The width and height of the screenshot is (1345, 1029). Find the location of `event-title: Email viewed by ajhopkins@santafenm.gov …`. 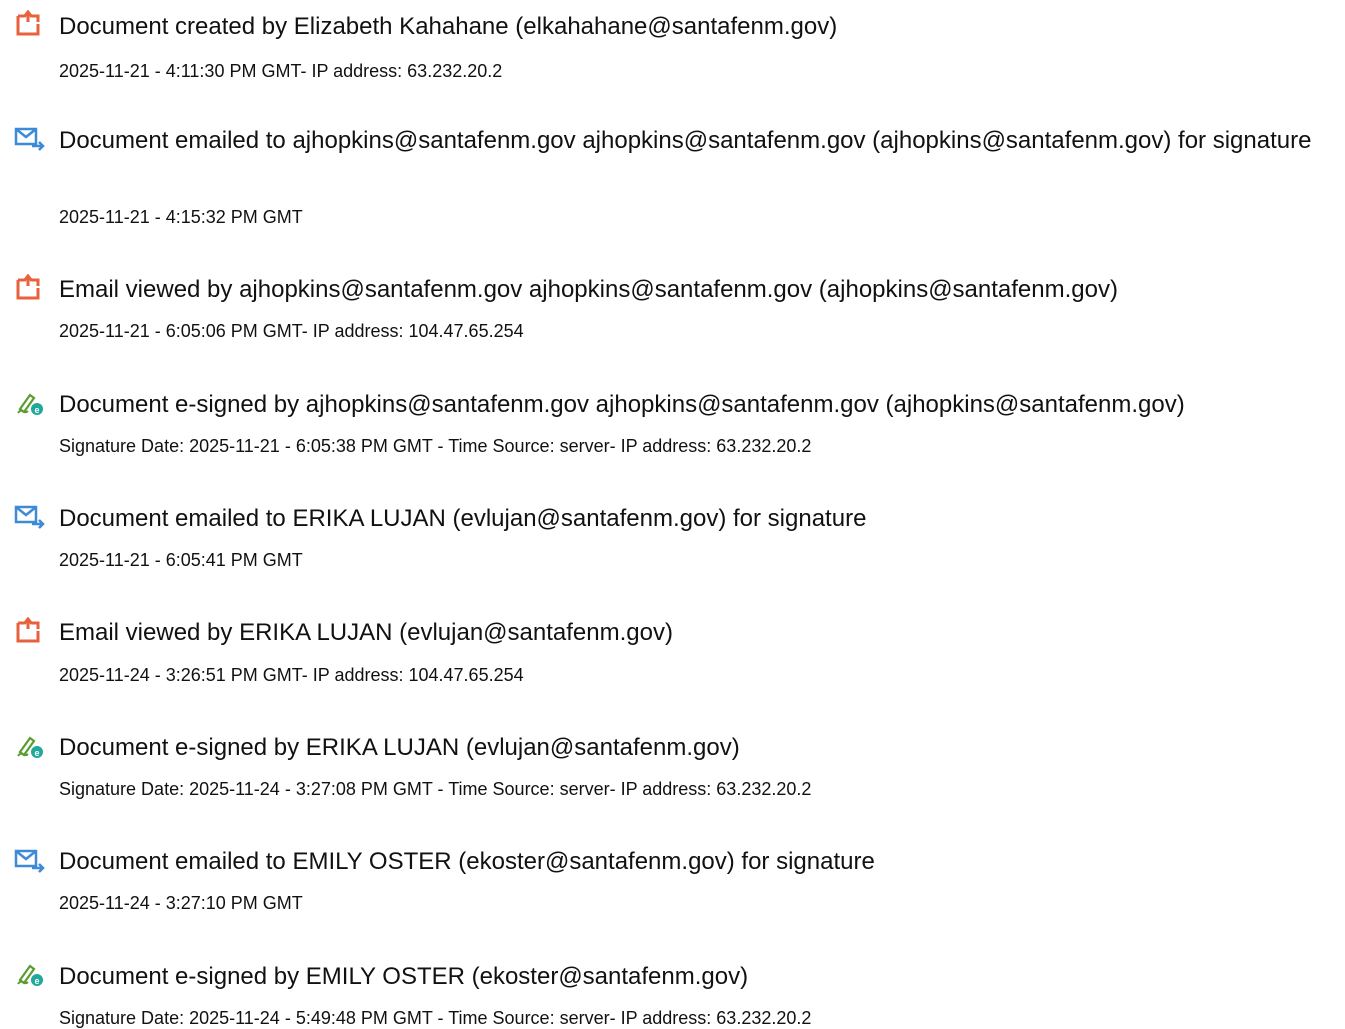

event-title: Email viewed by ajhopkins@santafenm.gov … is located at coordinates (588, 289).